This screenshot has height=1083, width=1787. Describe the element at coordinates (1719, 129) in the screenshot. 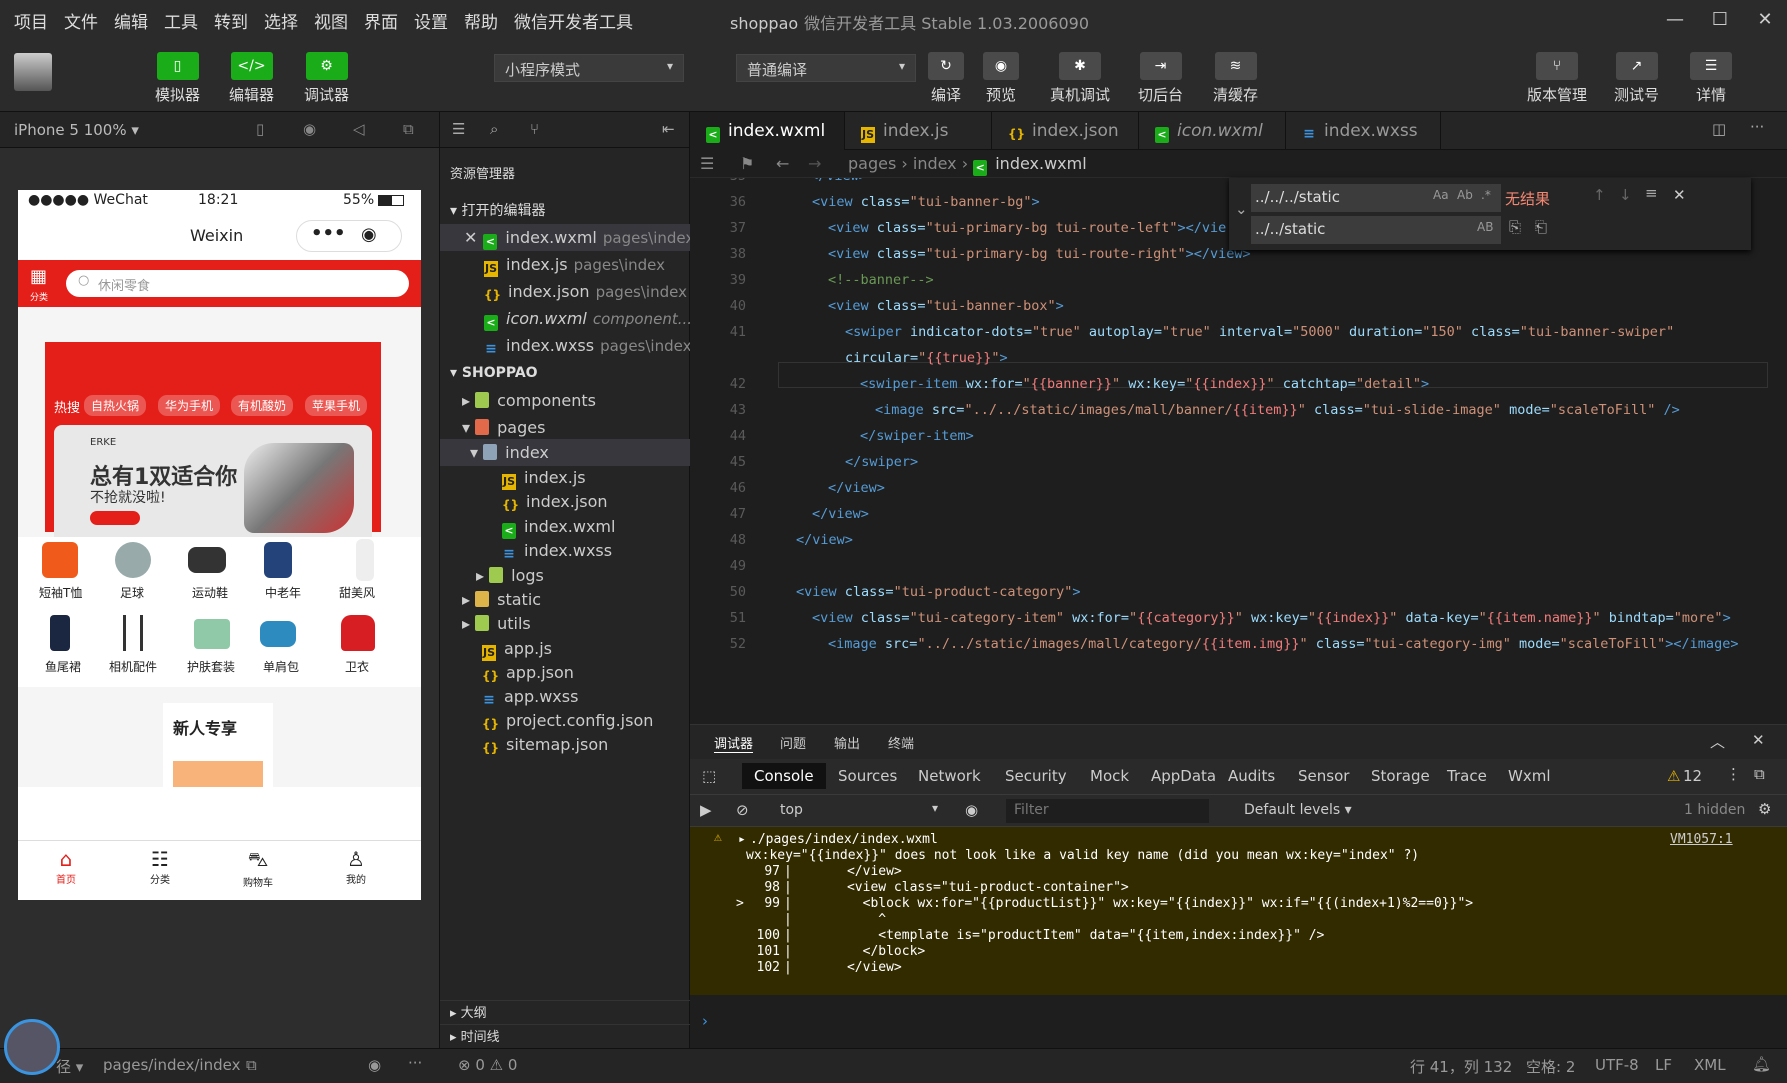

I see `split-editor-icon: ◫` at that location.